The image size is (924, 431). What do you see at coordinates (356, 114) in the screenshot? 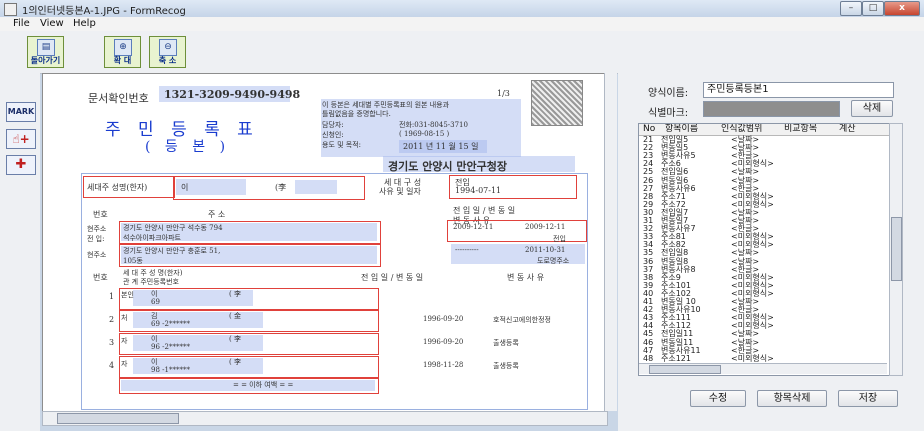
I see `notice-line-2: 틀림없음을 증명합니다.` at bounding box center [356, 114].